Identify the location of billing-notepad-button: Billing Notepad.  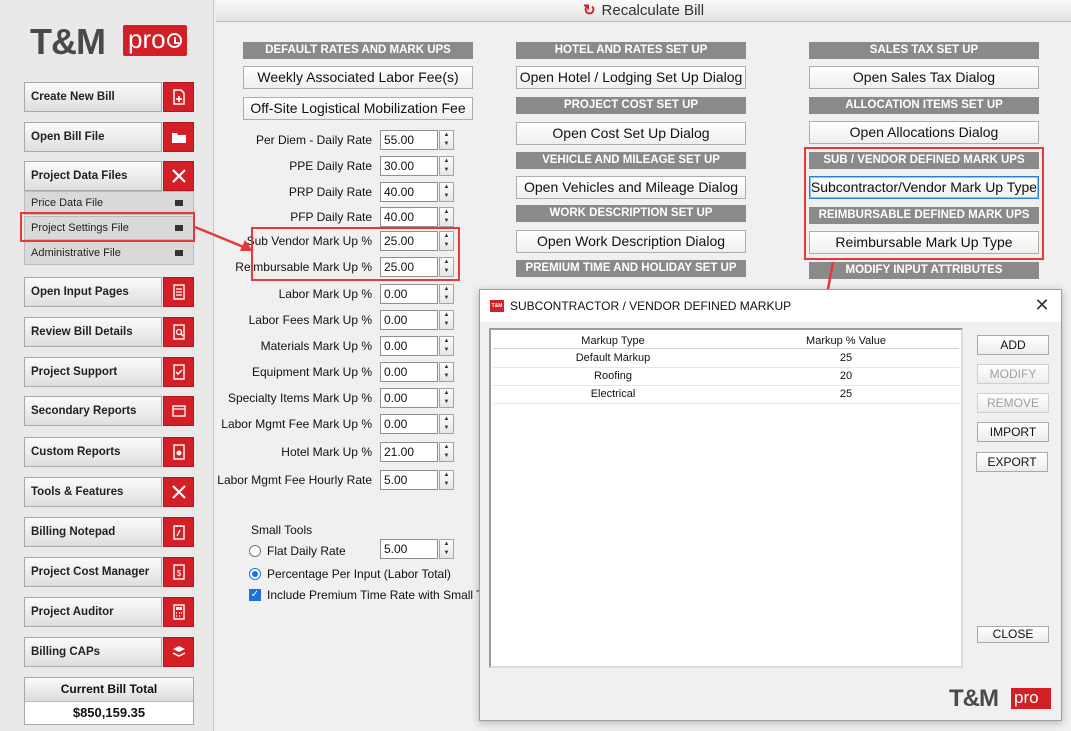
(109, 532).